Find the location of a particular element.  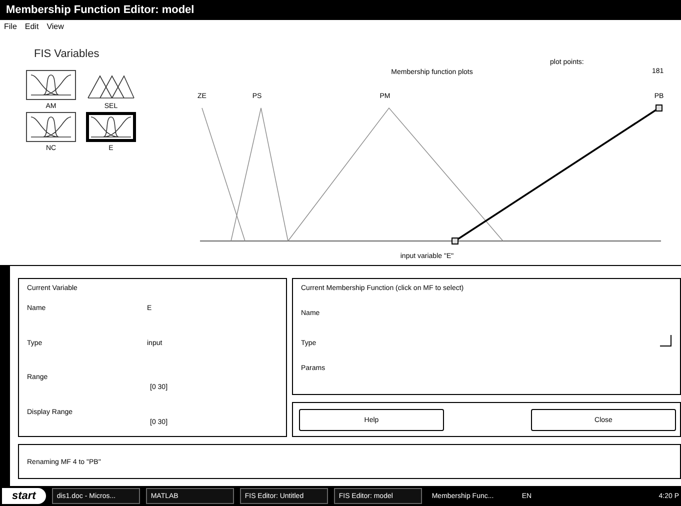

dropdown-corner-icon is located at coordinates (666, 341).